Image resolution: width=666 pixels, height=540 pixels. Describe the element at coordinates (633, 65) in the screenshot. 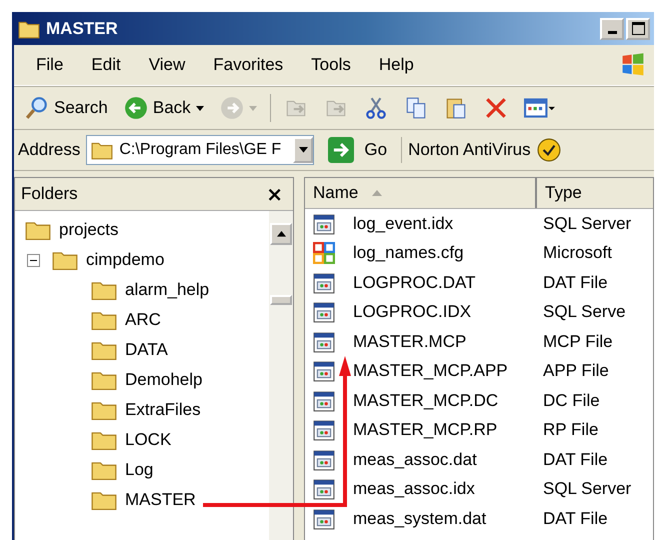

I see `windows-logo-icon` at that location.